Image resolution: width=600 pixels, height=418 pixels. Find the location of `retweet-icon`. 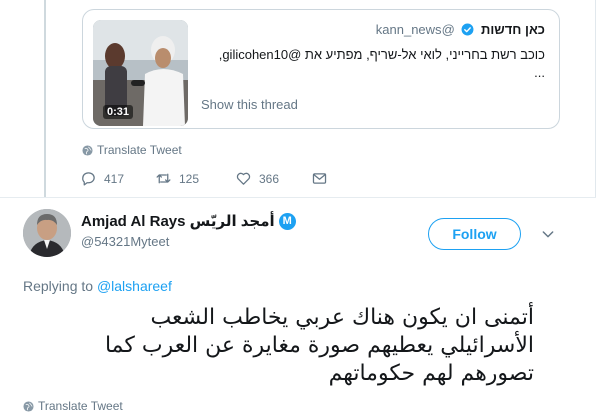

retweet-icon is located at coordinates (163, 178).